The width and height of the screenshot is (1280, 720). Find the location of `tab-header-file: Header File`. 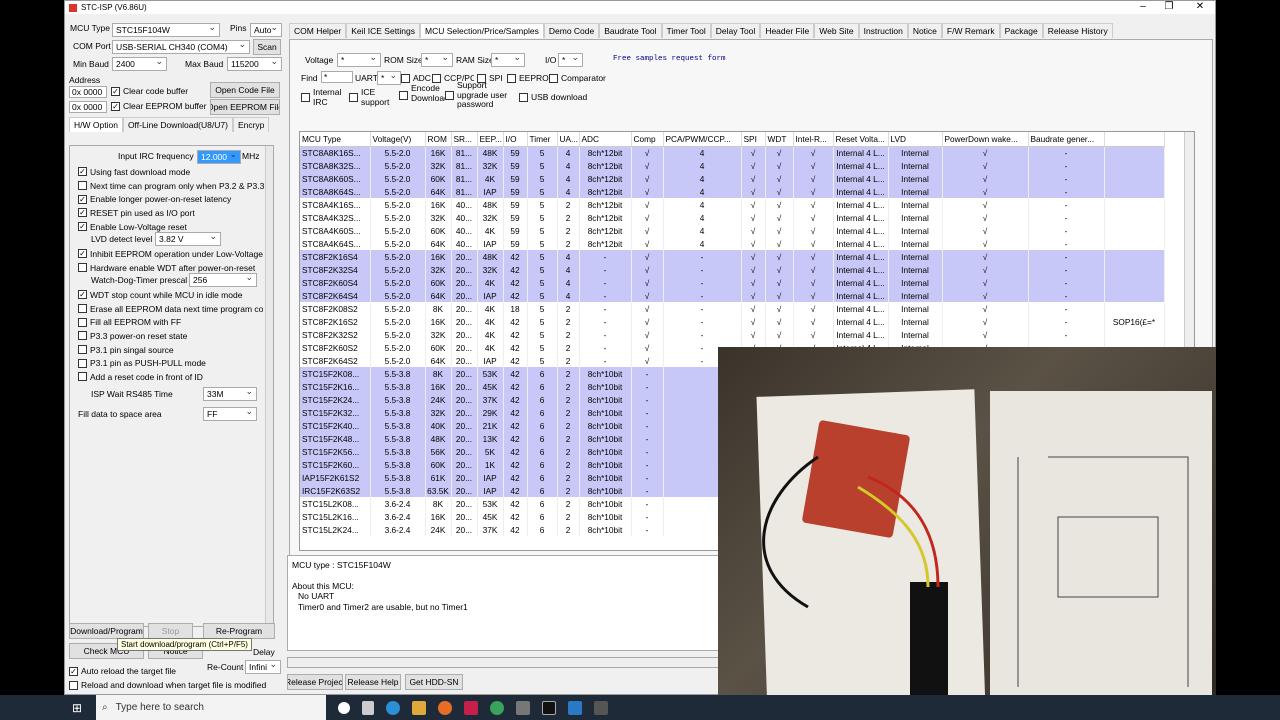

tab-header-file: Header File is located at coordinates (787, 30).